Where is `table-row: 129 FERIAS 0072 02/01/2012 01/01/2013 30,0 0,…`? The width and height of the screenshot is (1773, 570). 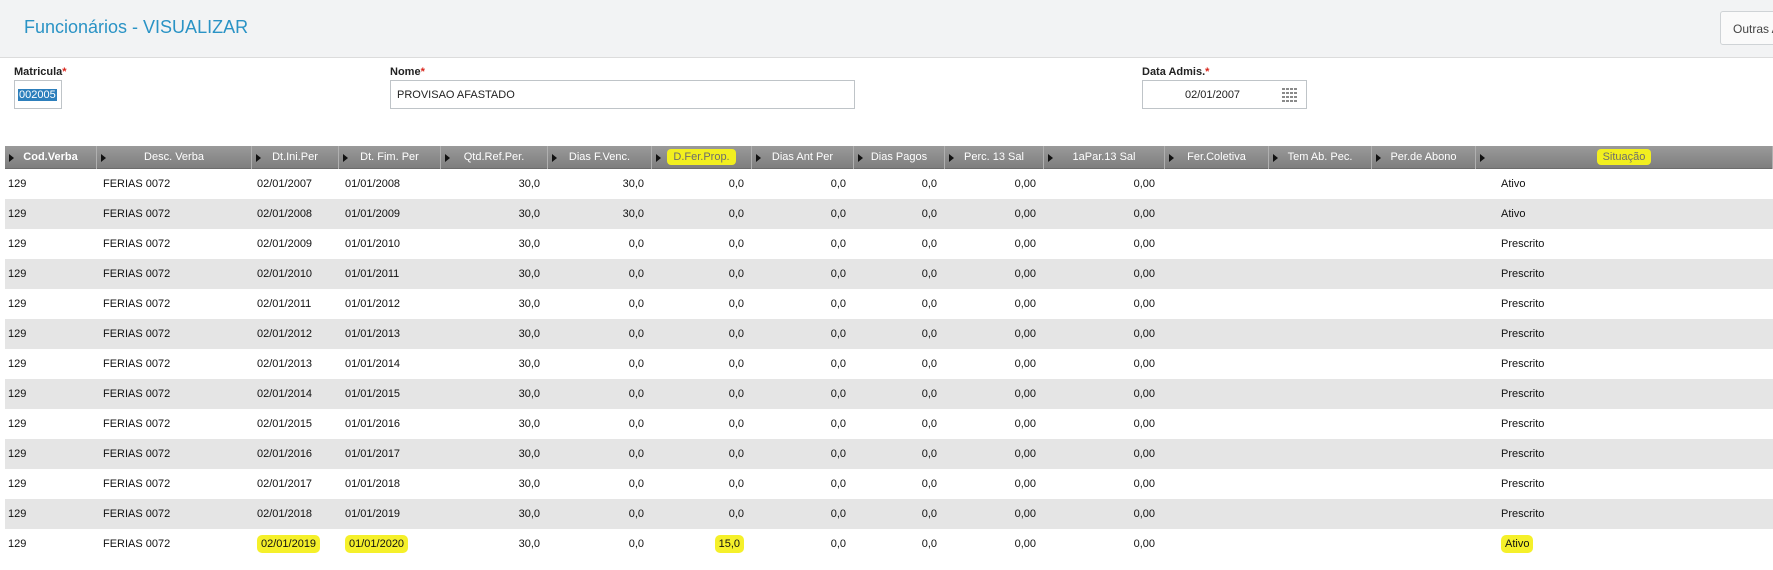 table-row: 129 FERIAS 0072 02/01/2012 01/01/2013 30,0 0,… is located at coordinates (889, 334).